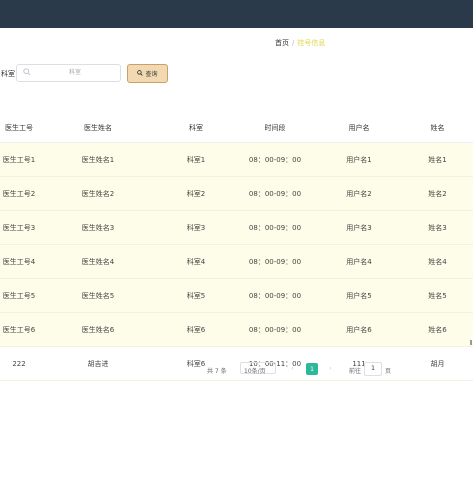 The width and height of the screenshot is (473, 477). I want to click on pagination: 共 7 条 10条/页 ‹ 1 › 前往 1 页, so click(236, 369).